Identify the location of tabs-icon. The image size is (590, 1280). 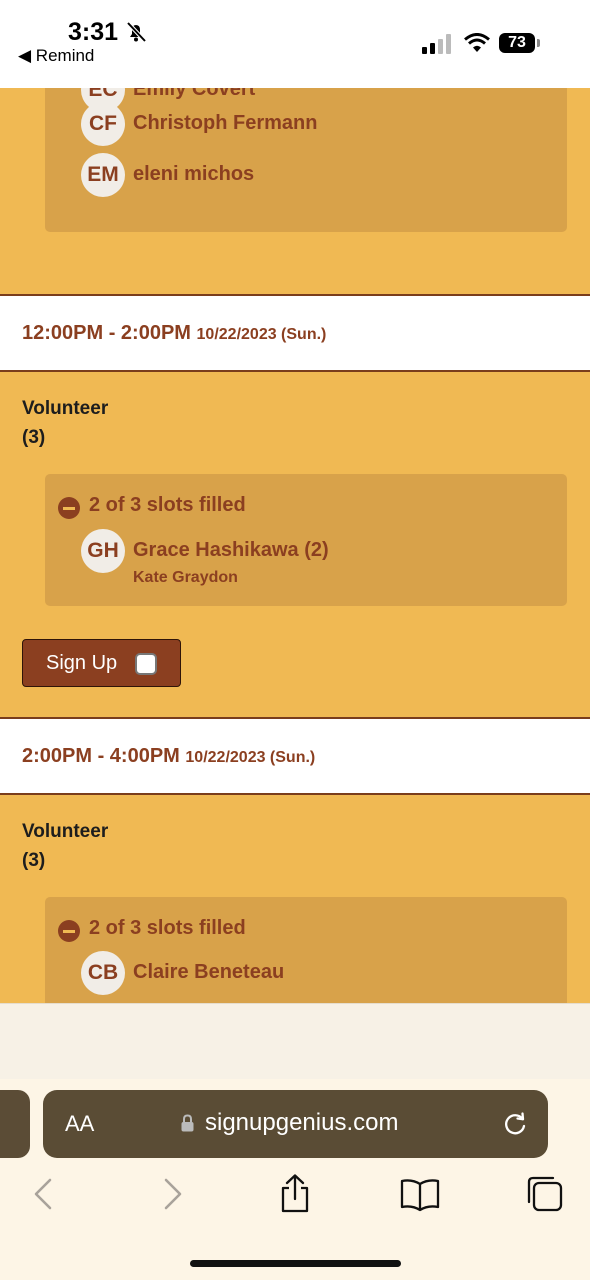
(545, 1194).